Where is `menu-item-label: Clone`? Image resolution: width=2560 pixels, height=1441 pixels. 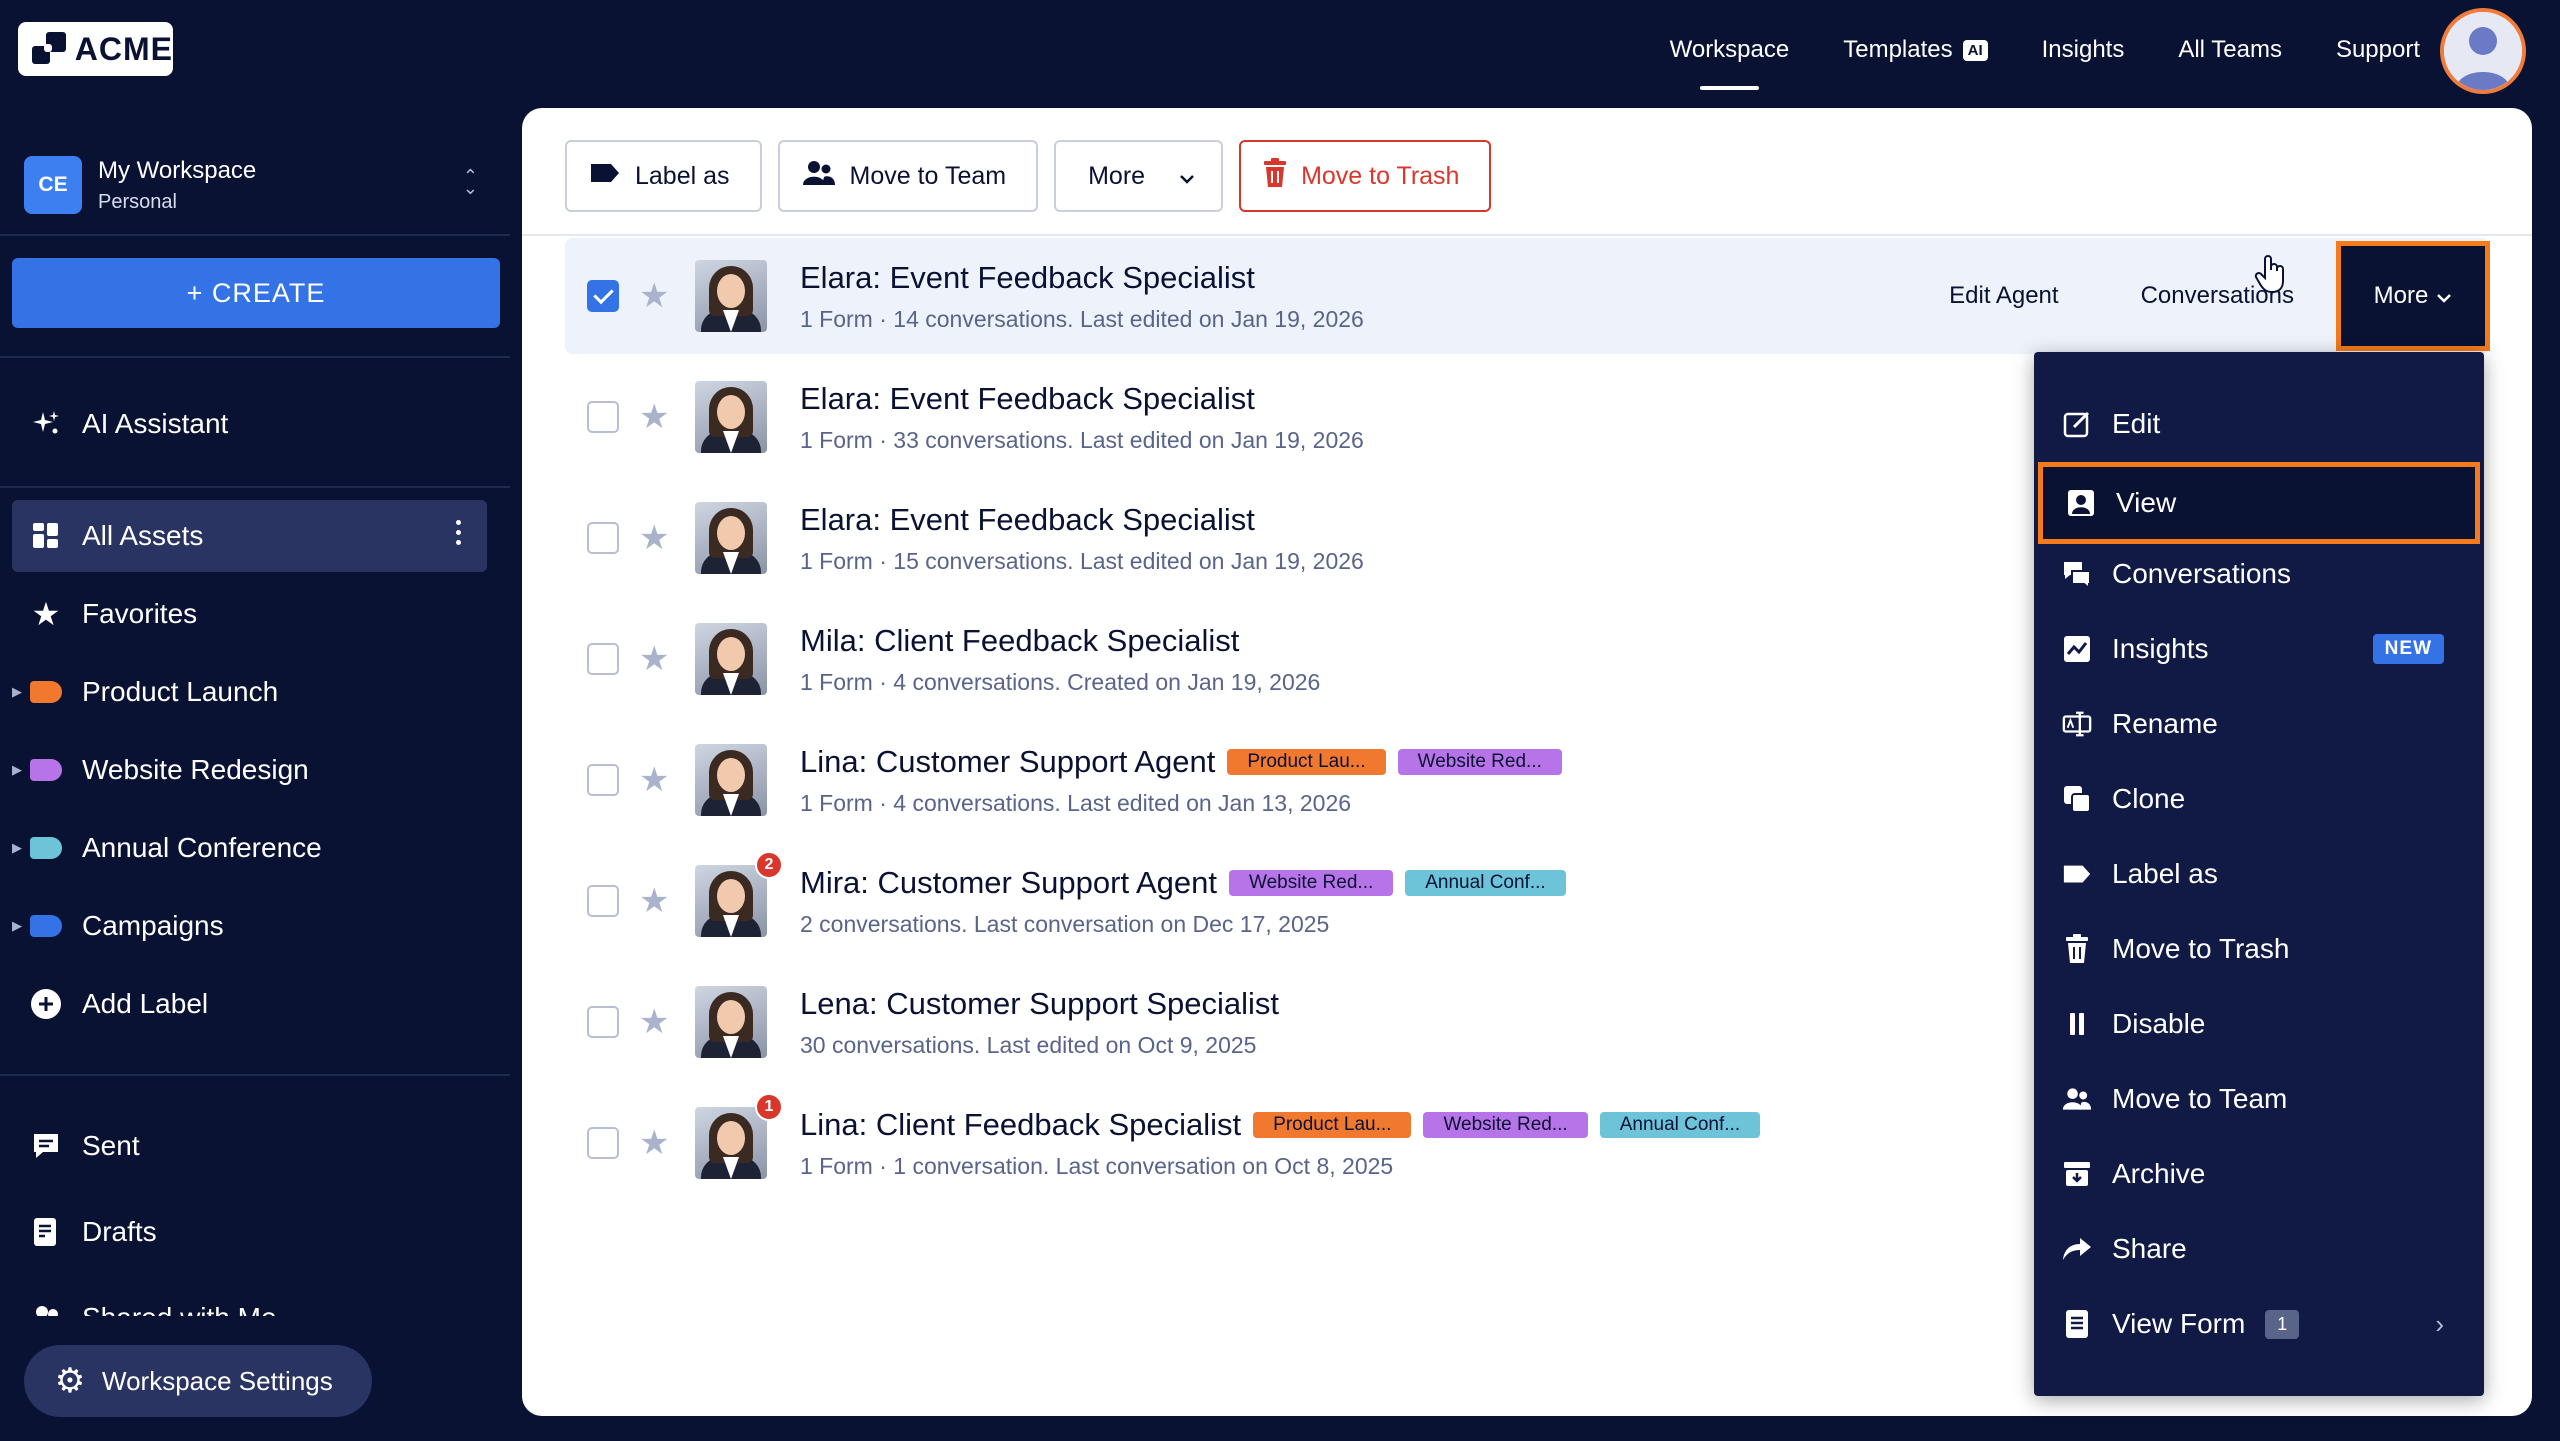 menu-item-label: Clone is located at coordinates (2149, 798).